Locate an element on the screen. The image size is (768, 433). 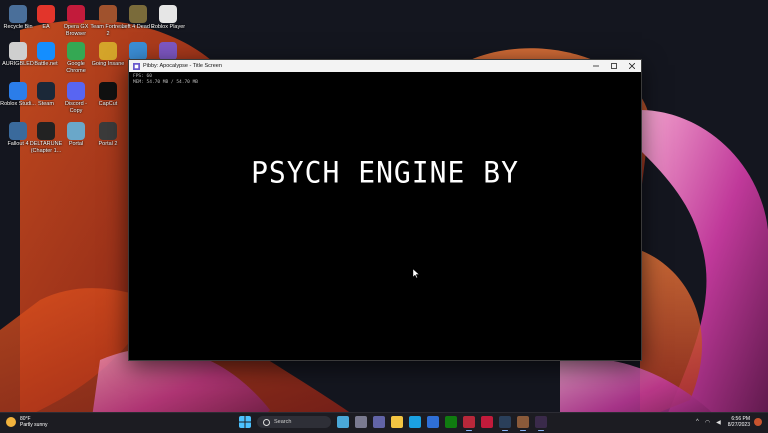
fps-line: FPS: 60 is located at coordinates (142, 76).